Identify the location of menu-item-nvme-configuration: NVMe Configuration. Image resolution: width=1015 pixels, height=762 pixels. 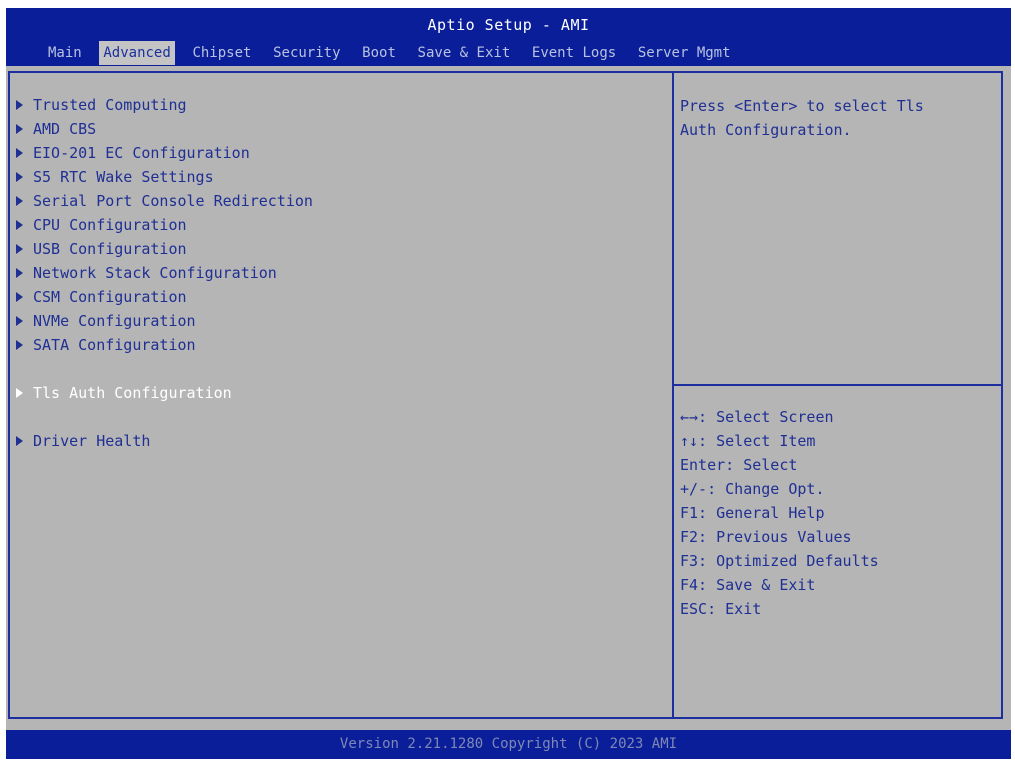
(106, 321).